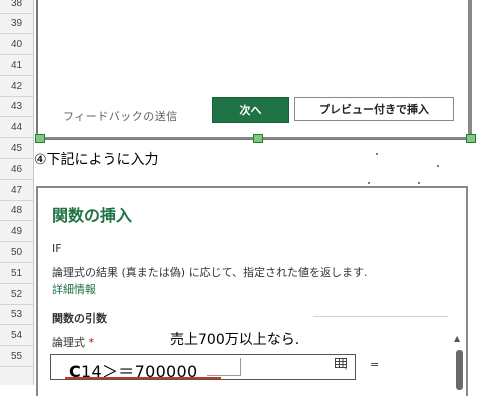  I want to click on help-link: 詳細情報, so click(74, 289).